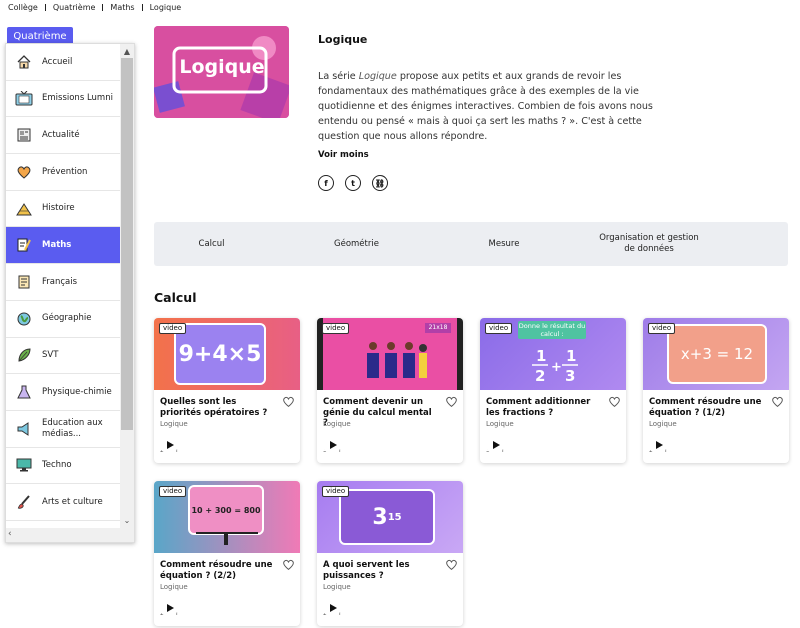  What do you see at coordinates (649, 244) in the screenshot?
I see `tab-organisation: Organisation et gestion de données` at bounding box center [649, 244].